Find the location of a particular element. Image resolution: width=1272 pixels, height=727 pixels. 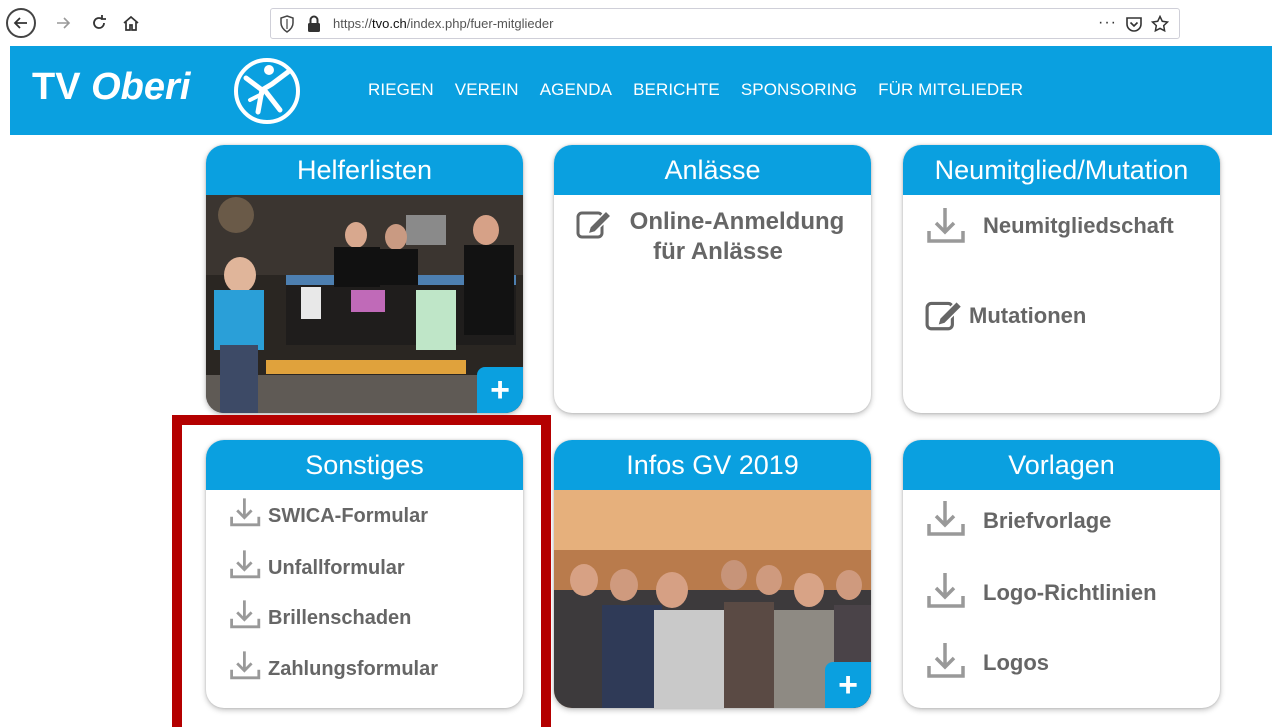

forward-button is located at coordinates (63, 23).